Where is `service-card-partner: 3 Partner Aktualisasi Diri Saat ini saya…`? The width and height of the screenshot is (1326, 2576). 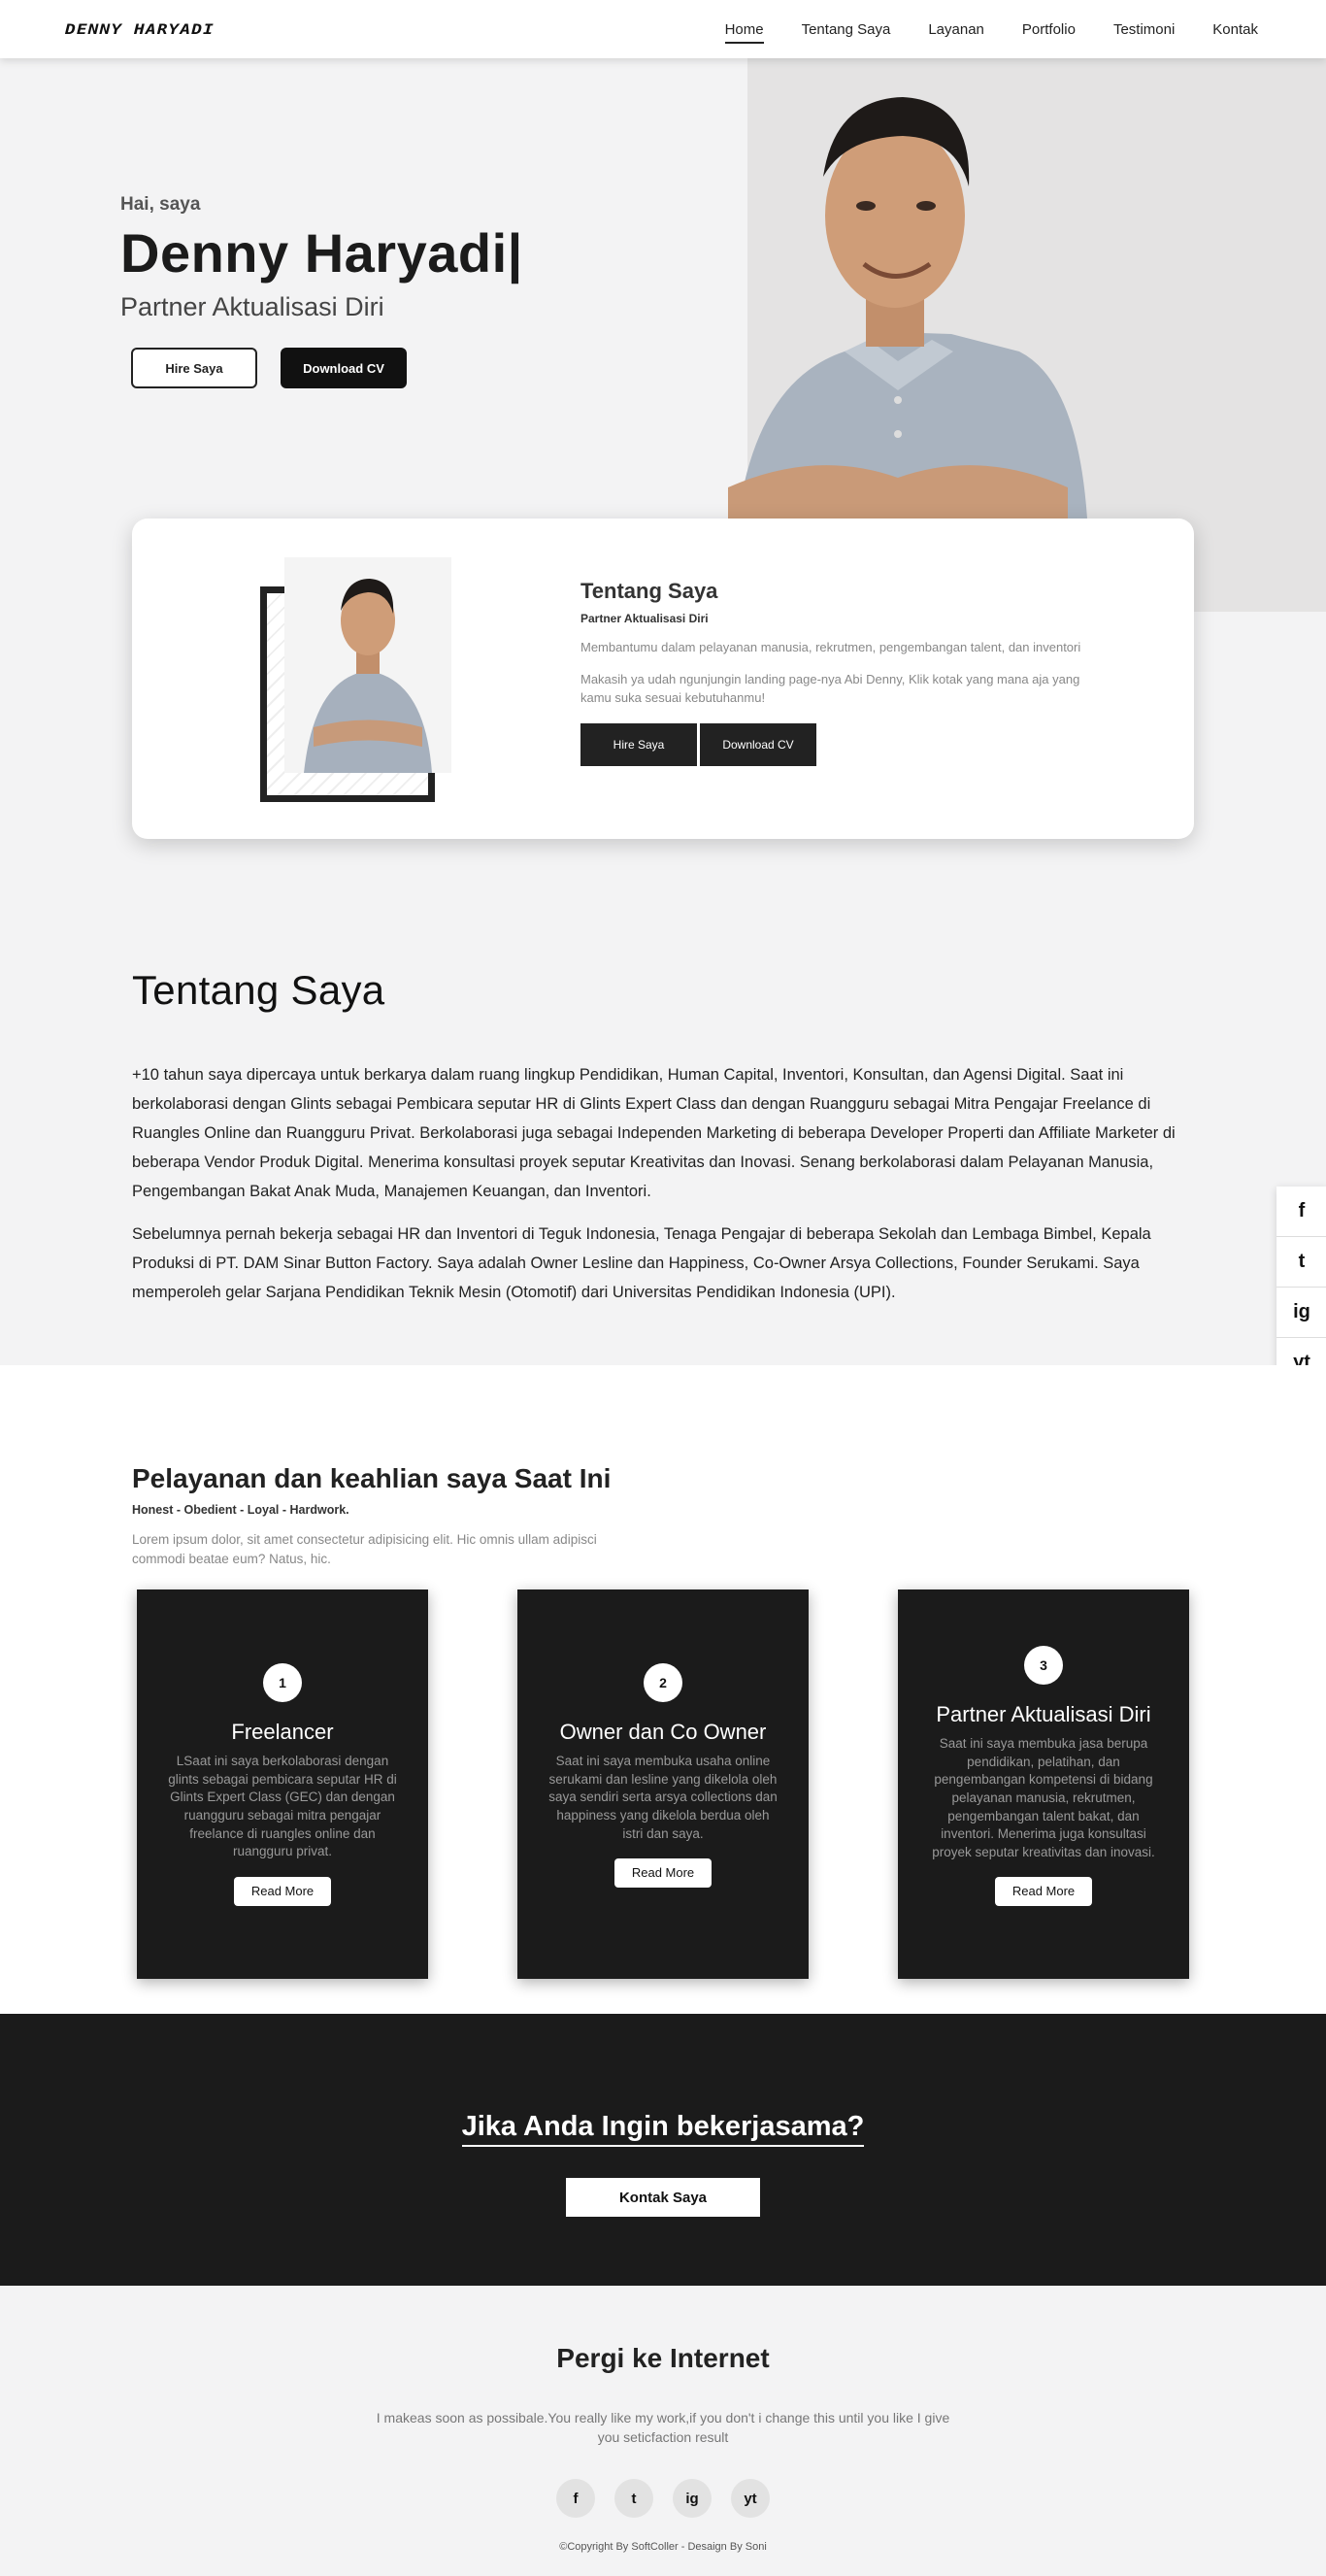 service-card-partner: 3 Partner Aktualisasi Diri Saat ini saya… is located at coordinates (1043, 1784).